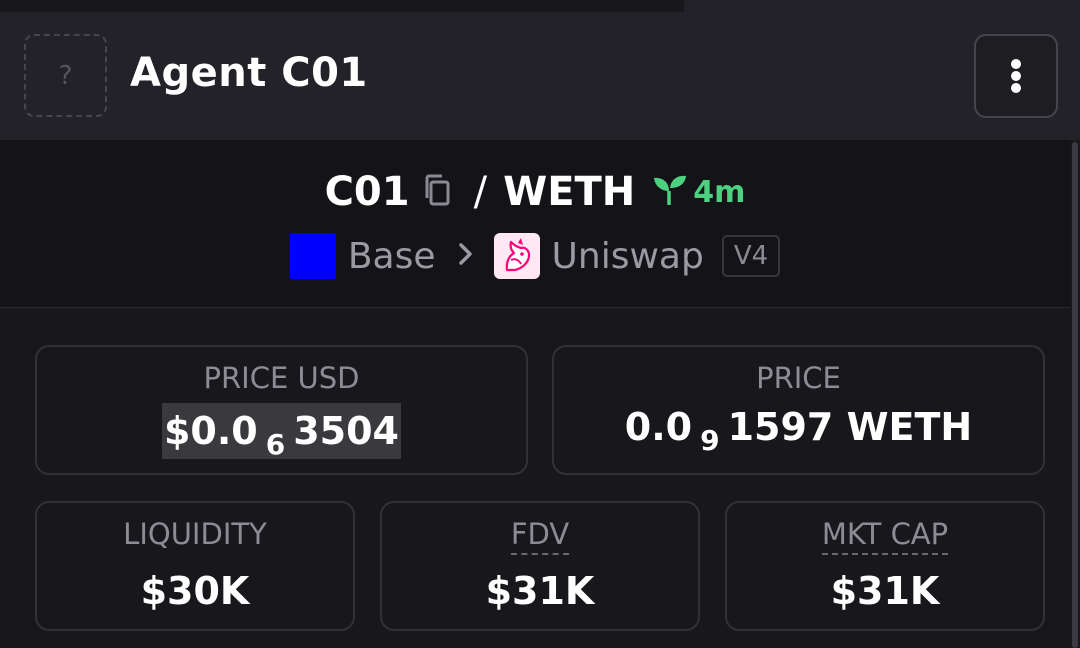 The image size is (1080, 648). Describe the element at coordinates (195, 591) in the screenshot. I see `liquidity-value: $30K` at that location.